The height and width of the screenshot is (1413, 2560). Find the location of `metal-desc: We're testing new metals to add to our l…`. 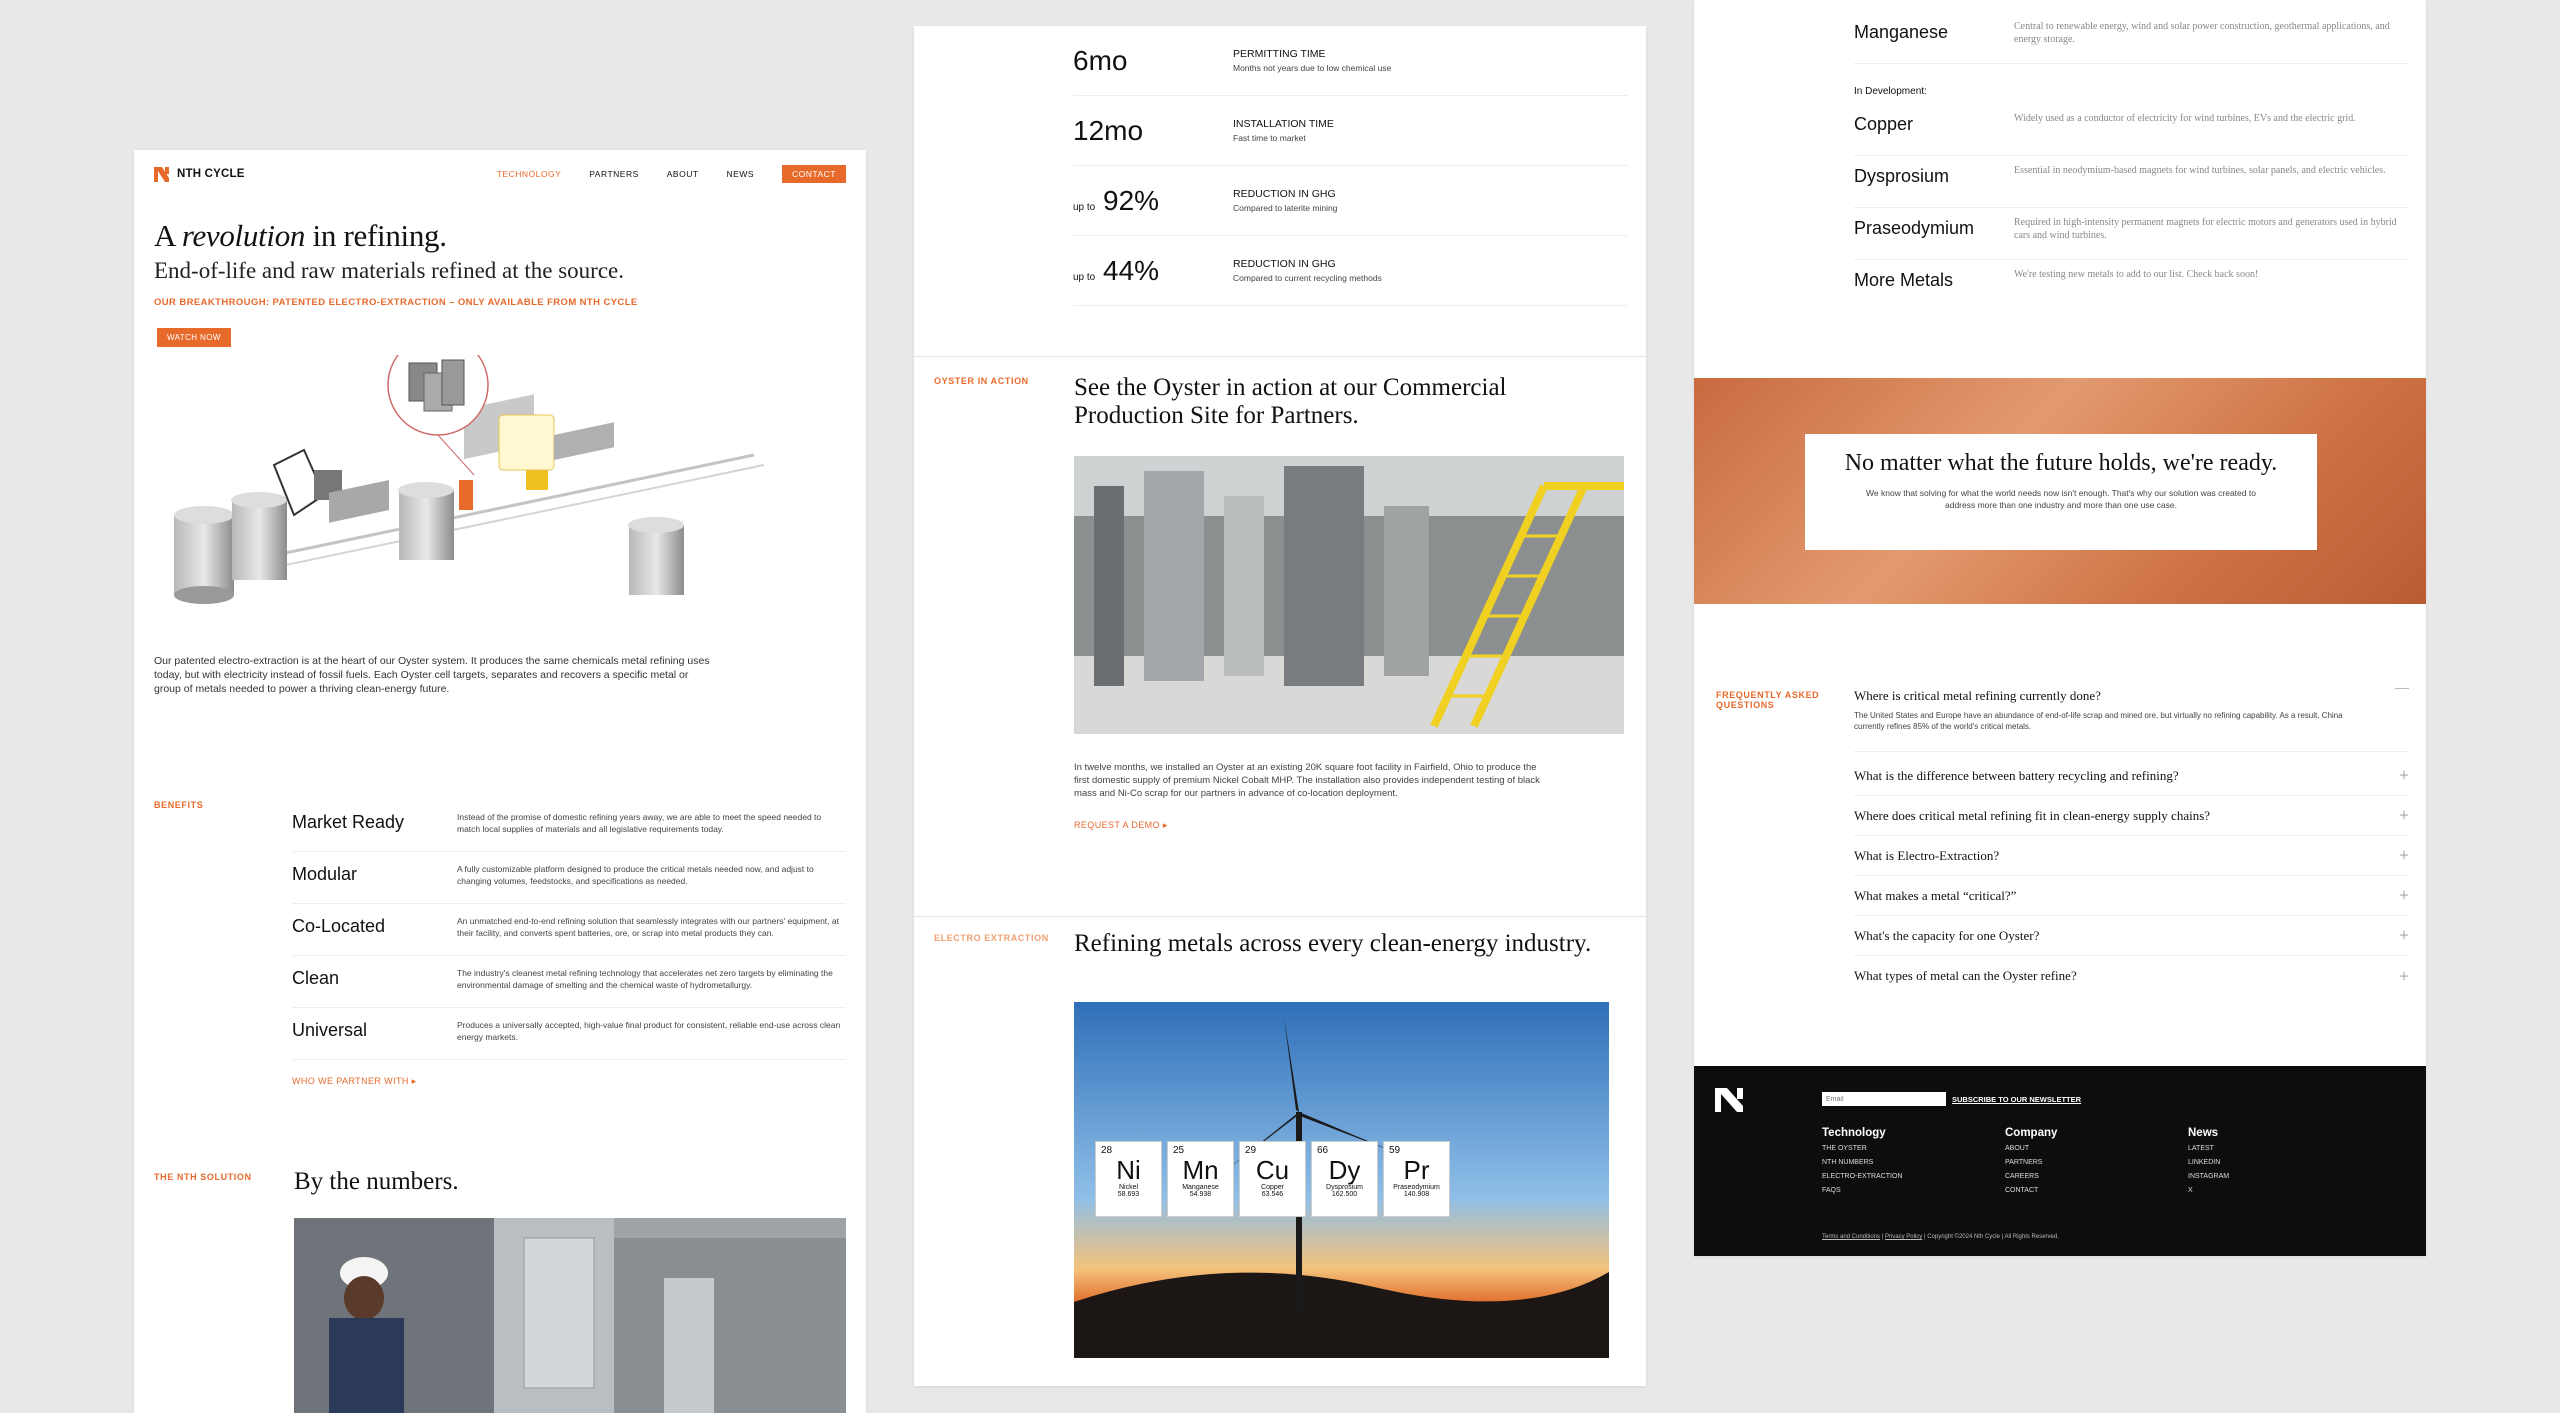

metal-desc: We're testing new metals to add to our l… is located at coordinates (2136, 274).